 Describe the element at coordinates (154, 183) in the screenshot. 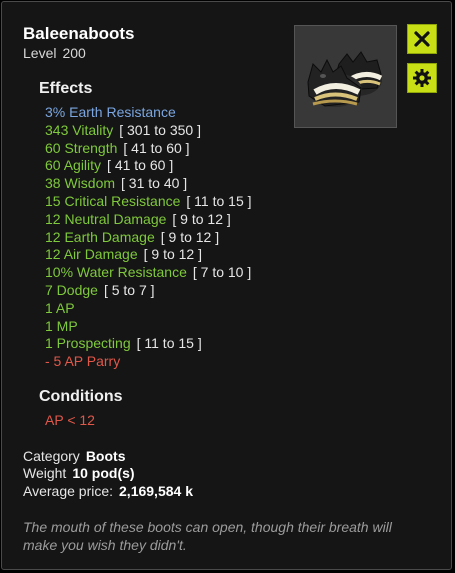

I see `effect-range: [ 31 to 40 ]` at that location.